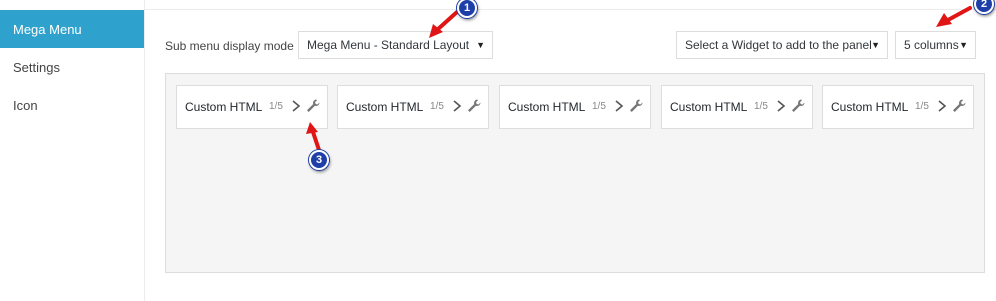  What do you see at coordinates (72, 105) in the screenshot?
I see `sidebar-item-icon: Icon` at bounding box center [72, 105].